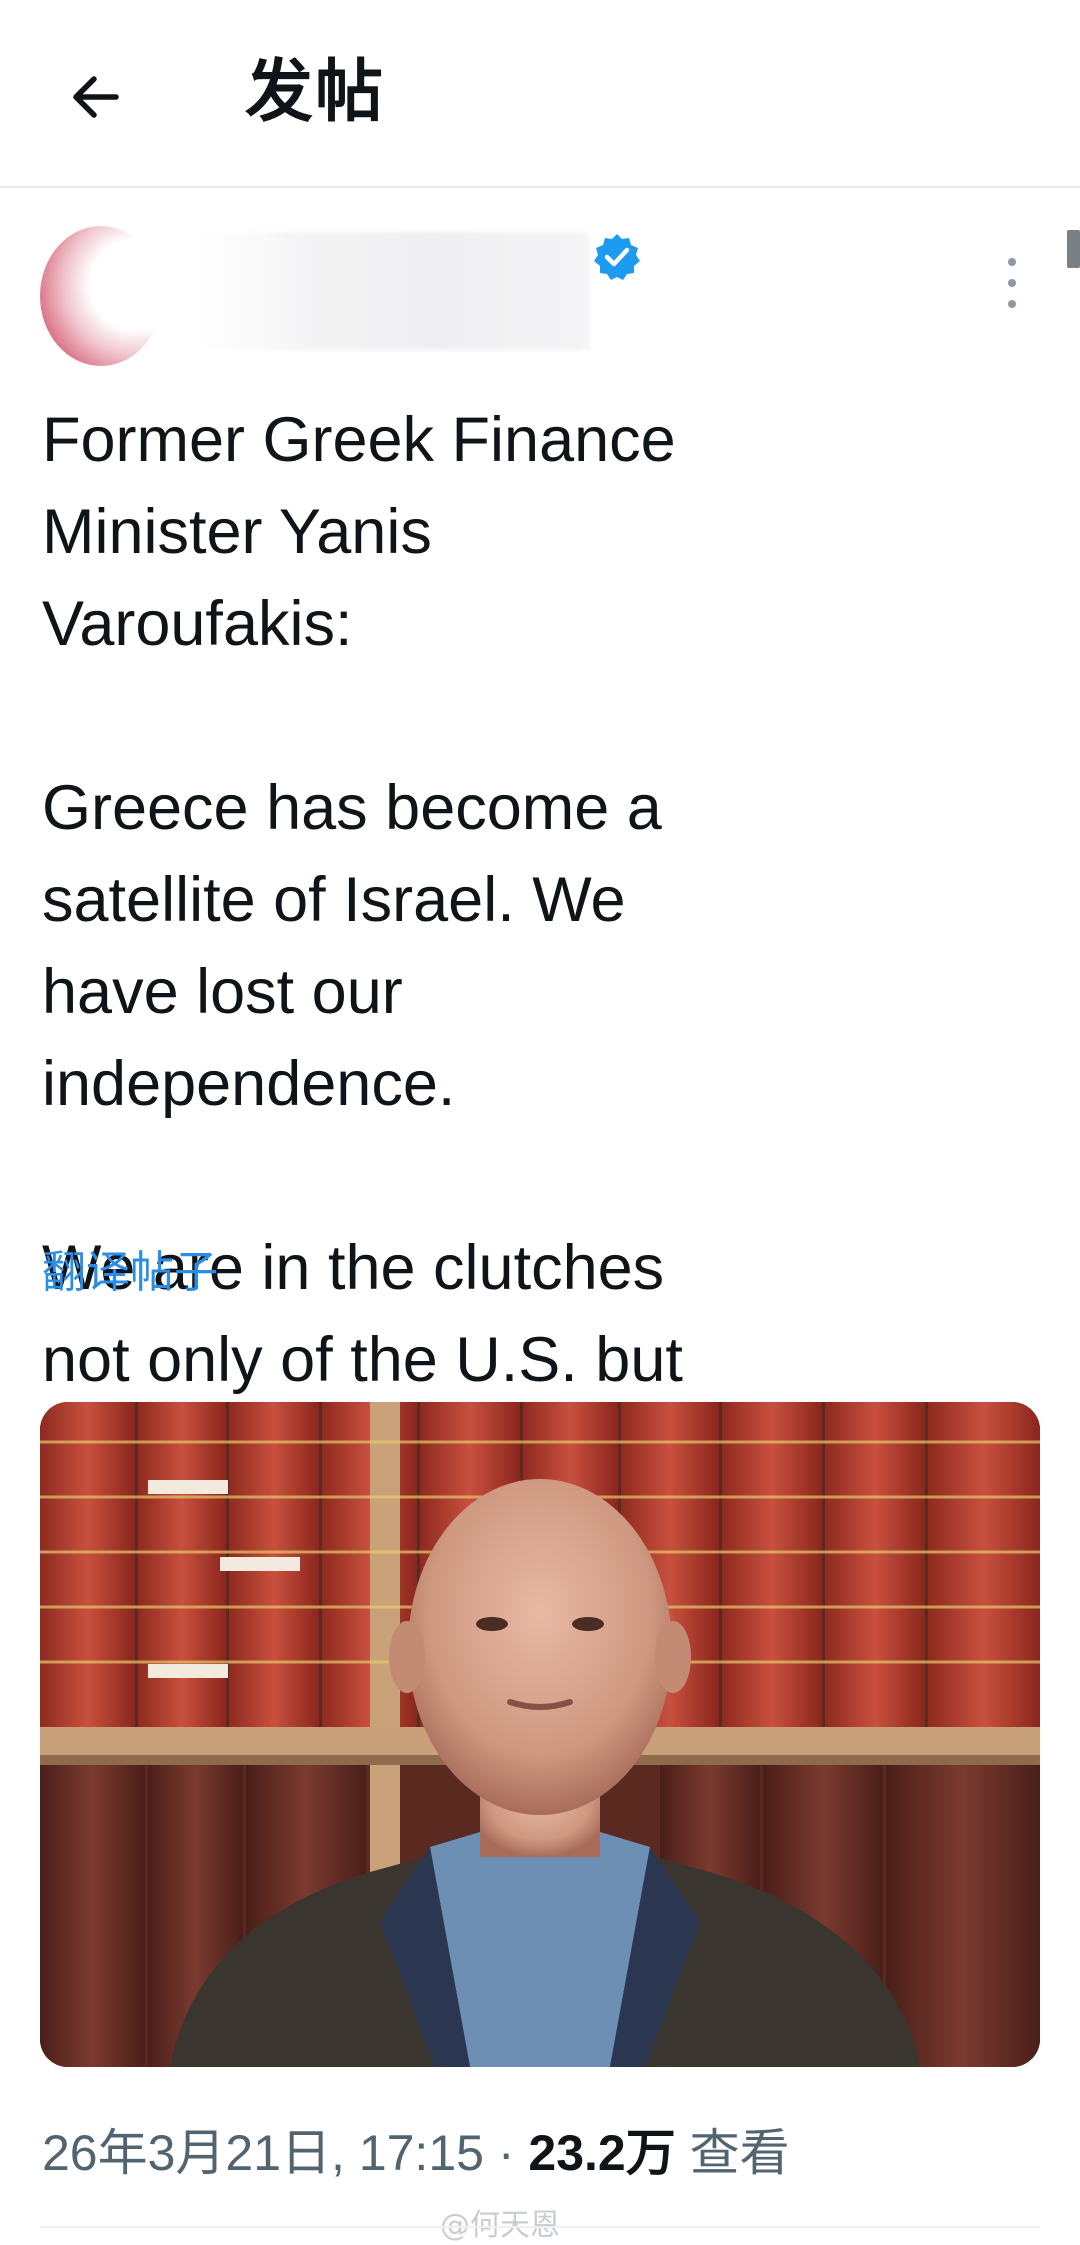 This screenshot has height=2245, width=1080. I want to click on page-title: 发帖, so click(315, 92).